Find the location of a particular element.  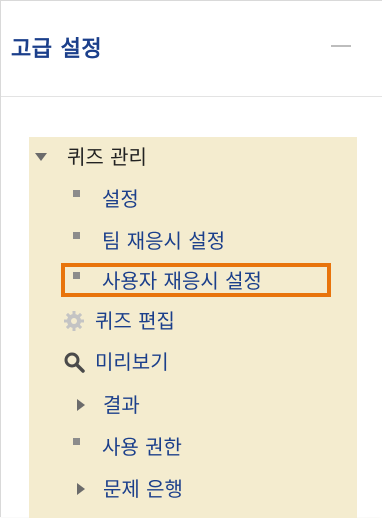

tree-item-results: 결과 is located at coordinates (108, 405).